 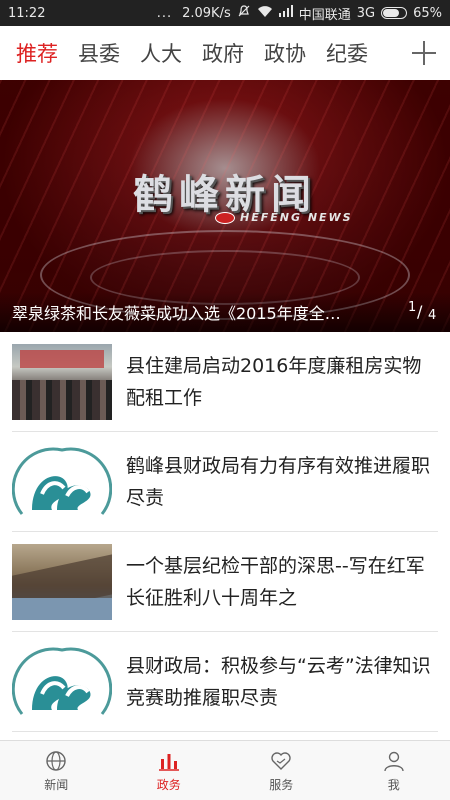 What do you see at coordinates (420, 311) in the screenshot?
I see `banner-page-slash: /` at bounding box center [420, 311].